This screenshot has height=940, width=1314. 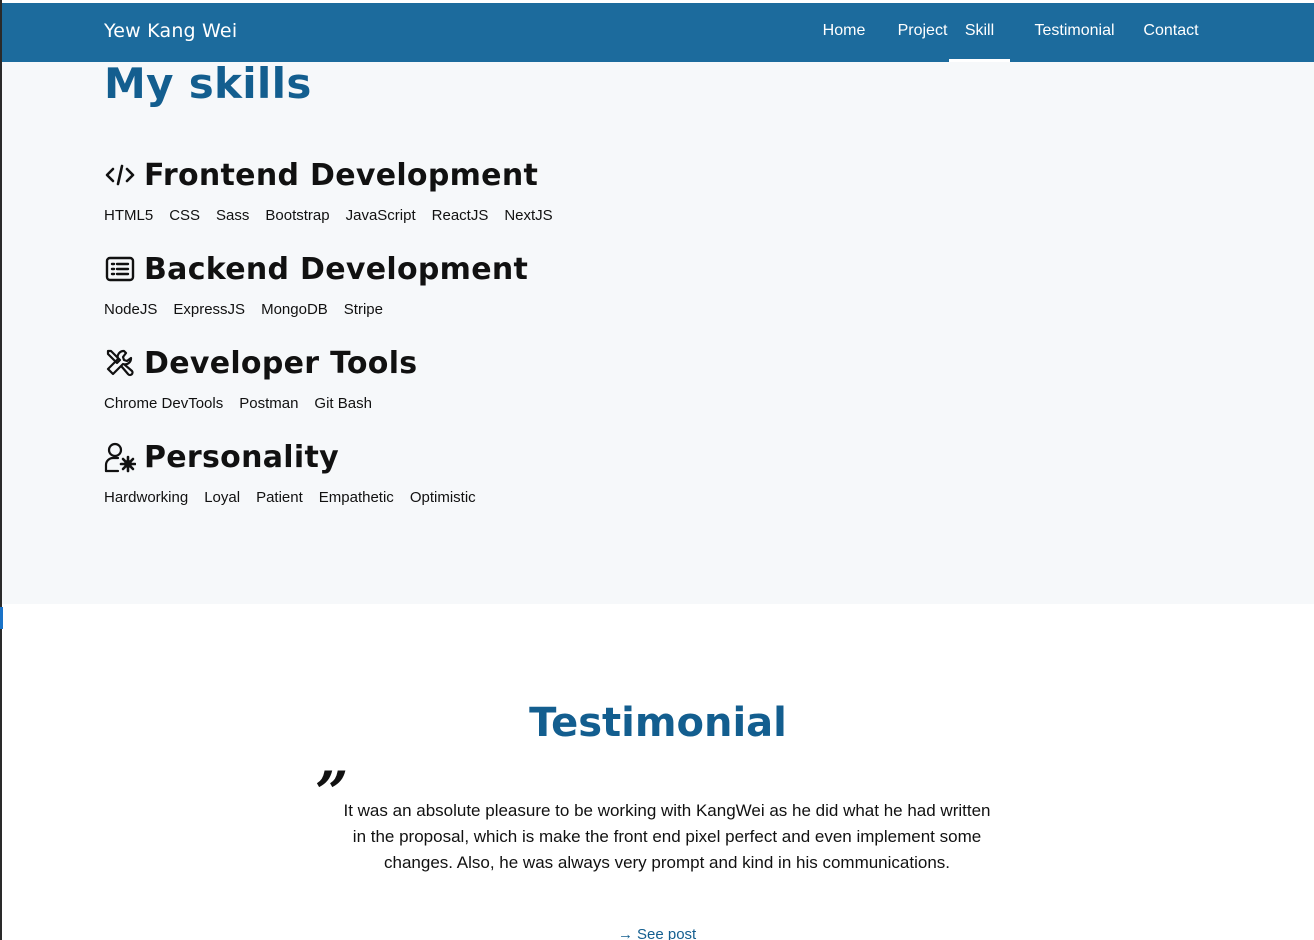 I want to click on window-edge-accent, so click(x=1, y=618).